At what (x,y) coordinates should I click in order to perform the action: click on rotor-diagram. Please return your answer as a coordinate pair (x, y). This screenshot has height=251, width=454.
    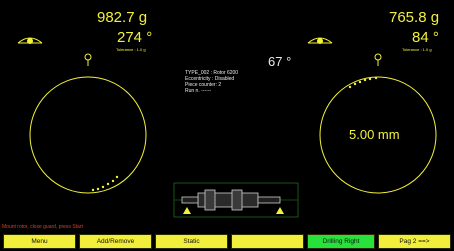
    Looking at the image, I should click on (236, 200).